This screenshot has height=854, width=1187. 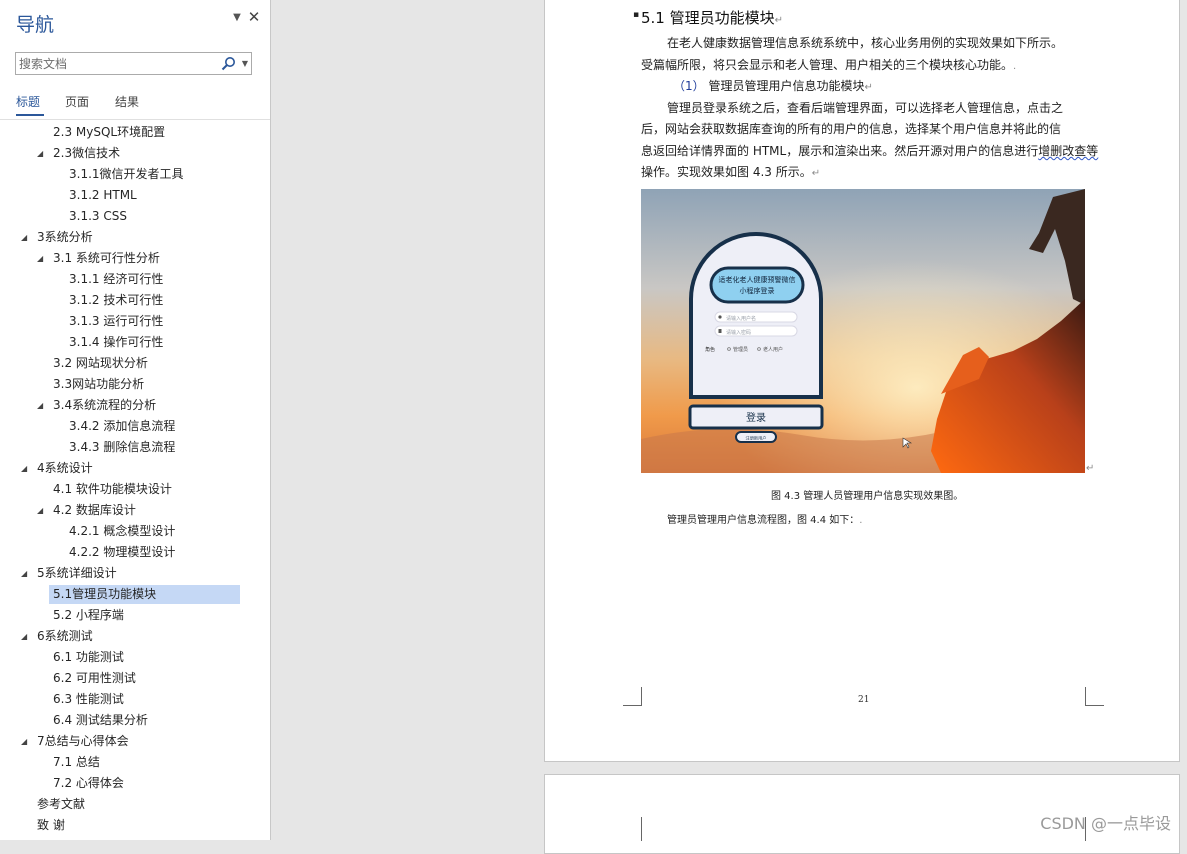 What do you see at coordinates (122, 426) in the screenshot?
I see `nav-heading-item: 3.4.2 添加信息流程` at bounding box center [122, 426].